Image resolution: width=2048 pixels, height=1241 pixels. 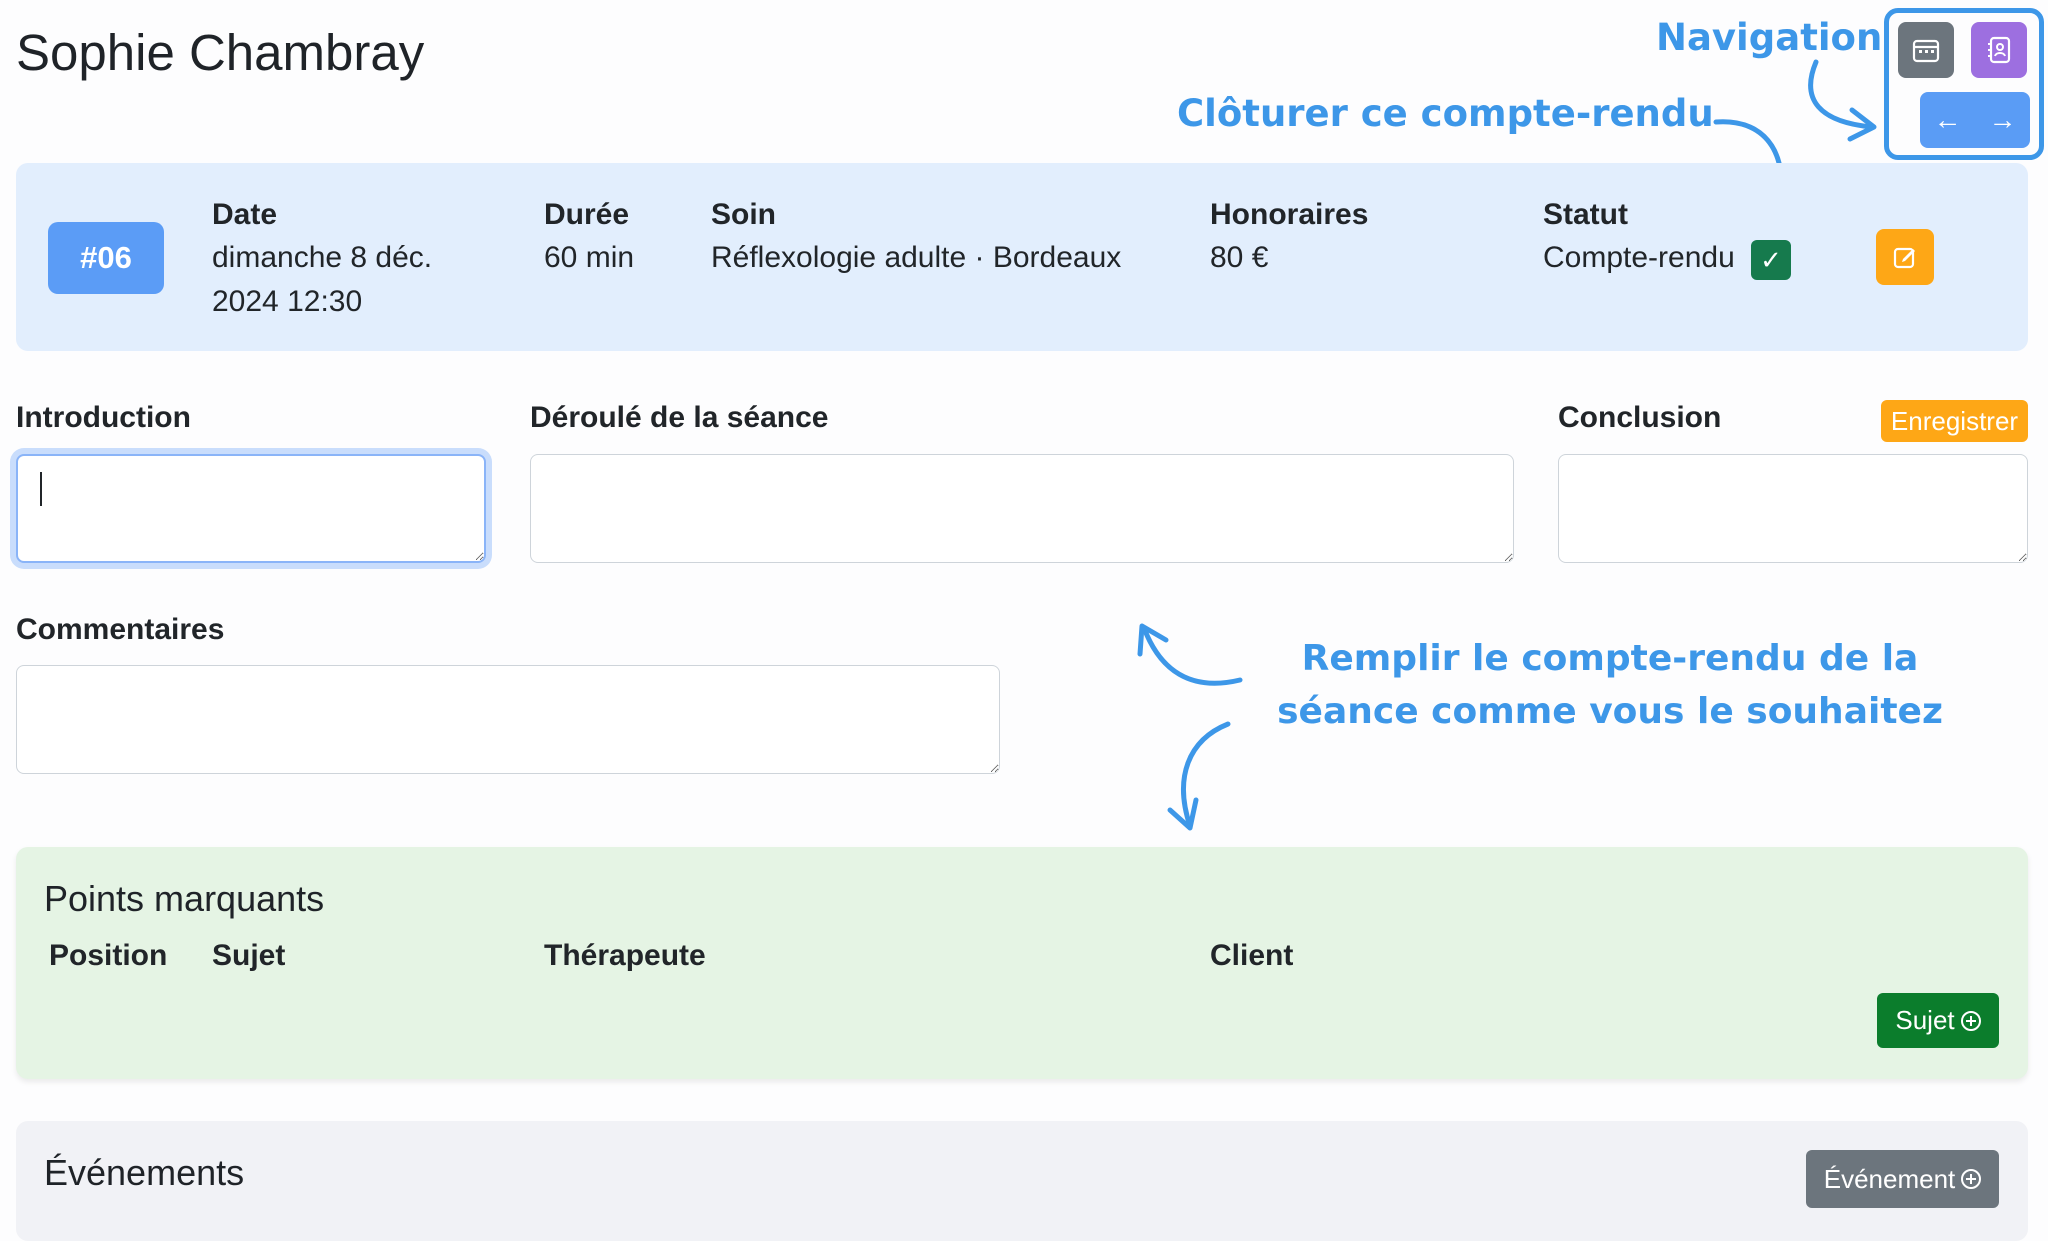 What do you see at coordinates (1793, 508) in the screenshot?
I see `conclusion-field` at bounding box center [1793, 508].